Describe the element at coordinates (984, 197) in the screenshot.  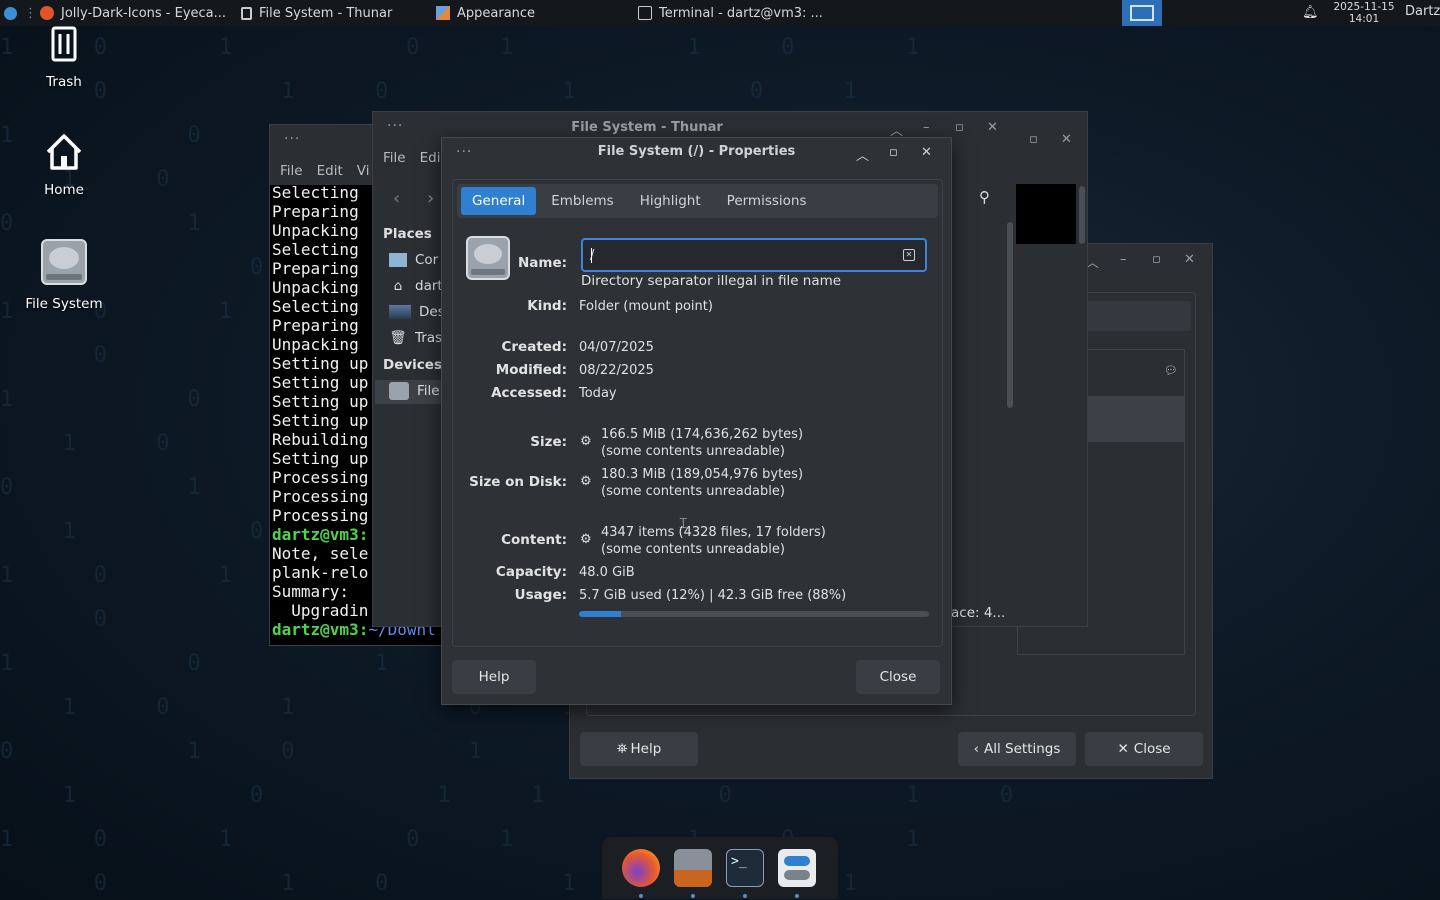
I see `search-icon: ⚲` at that location.